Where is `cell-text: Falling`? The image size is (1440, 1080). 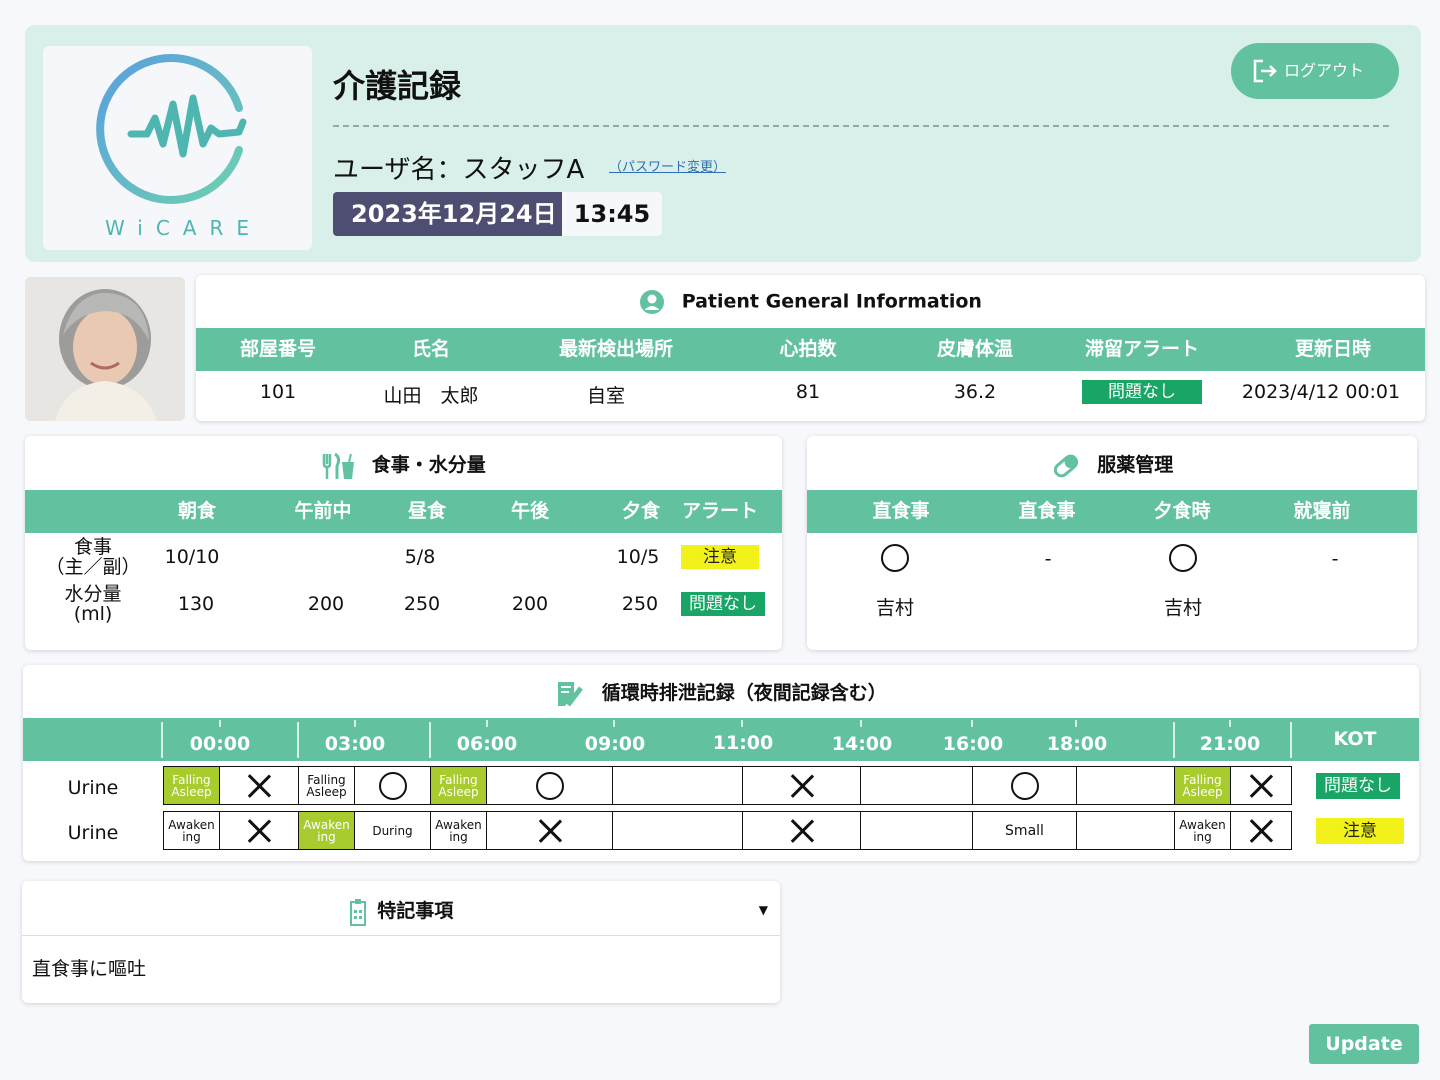
cell-text: Falling is located at coordinates (458, 779).